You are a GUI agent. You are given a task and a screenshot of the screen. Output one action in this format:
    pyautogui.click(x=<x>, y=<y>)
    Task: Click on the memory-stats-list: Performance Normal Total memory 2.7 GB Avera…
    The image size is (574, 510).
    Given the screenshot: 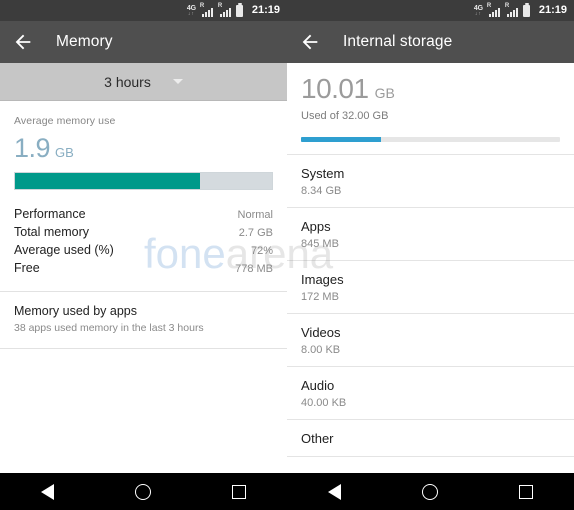 What is the action you would take?
    pyautogui.click(x=143, y=241)
    